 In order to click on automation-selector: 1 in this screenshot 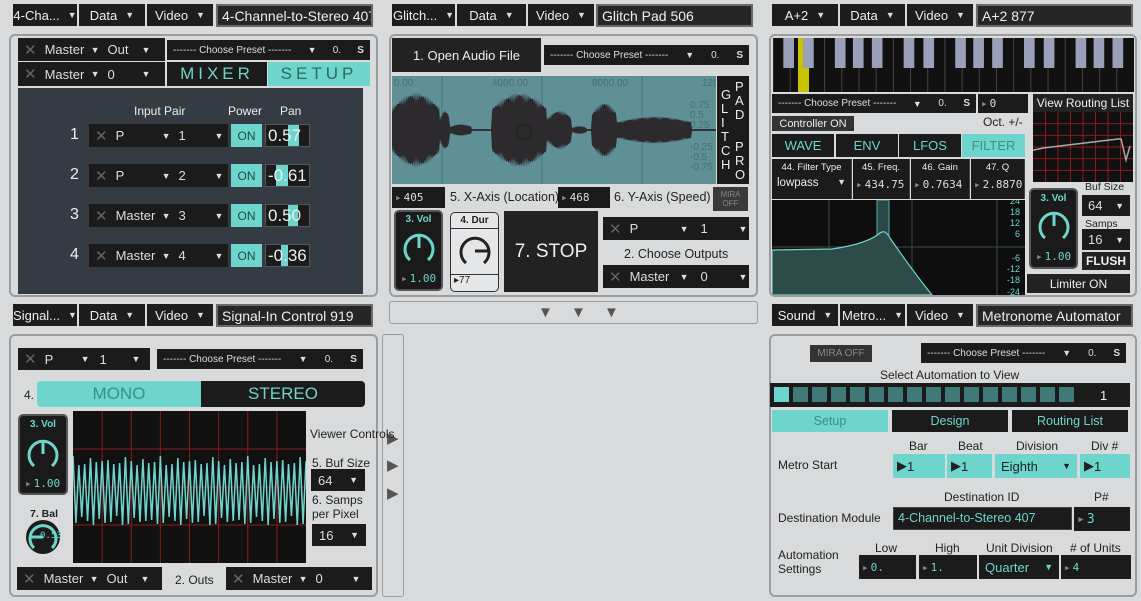, I will do `click(950, 395)`.